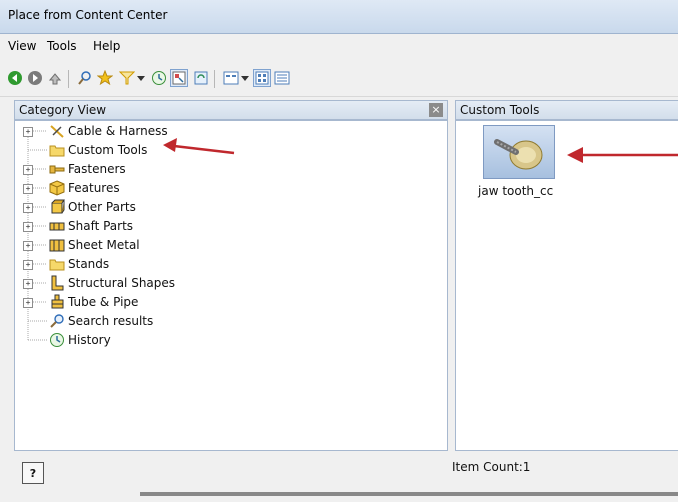 Image resolution: width=678 pixels, height=502 pixels. What do you see at coordinates (165, 302) in the screenshot?
I see `tree-item-tube-pipe: + Tube & Pipe` at bounding box center [165, 302].